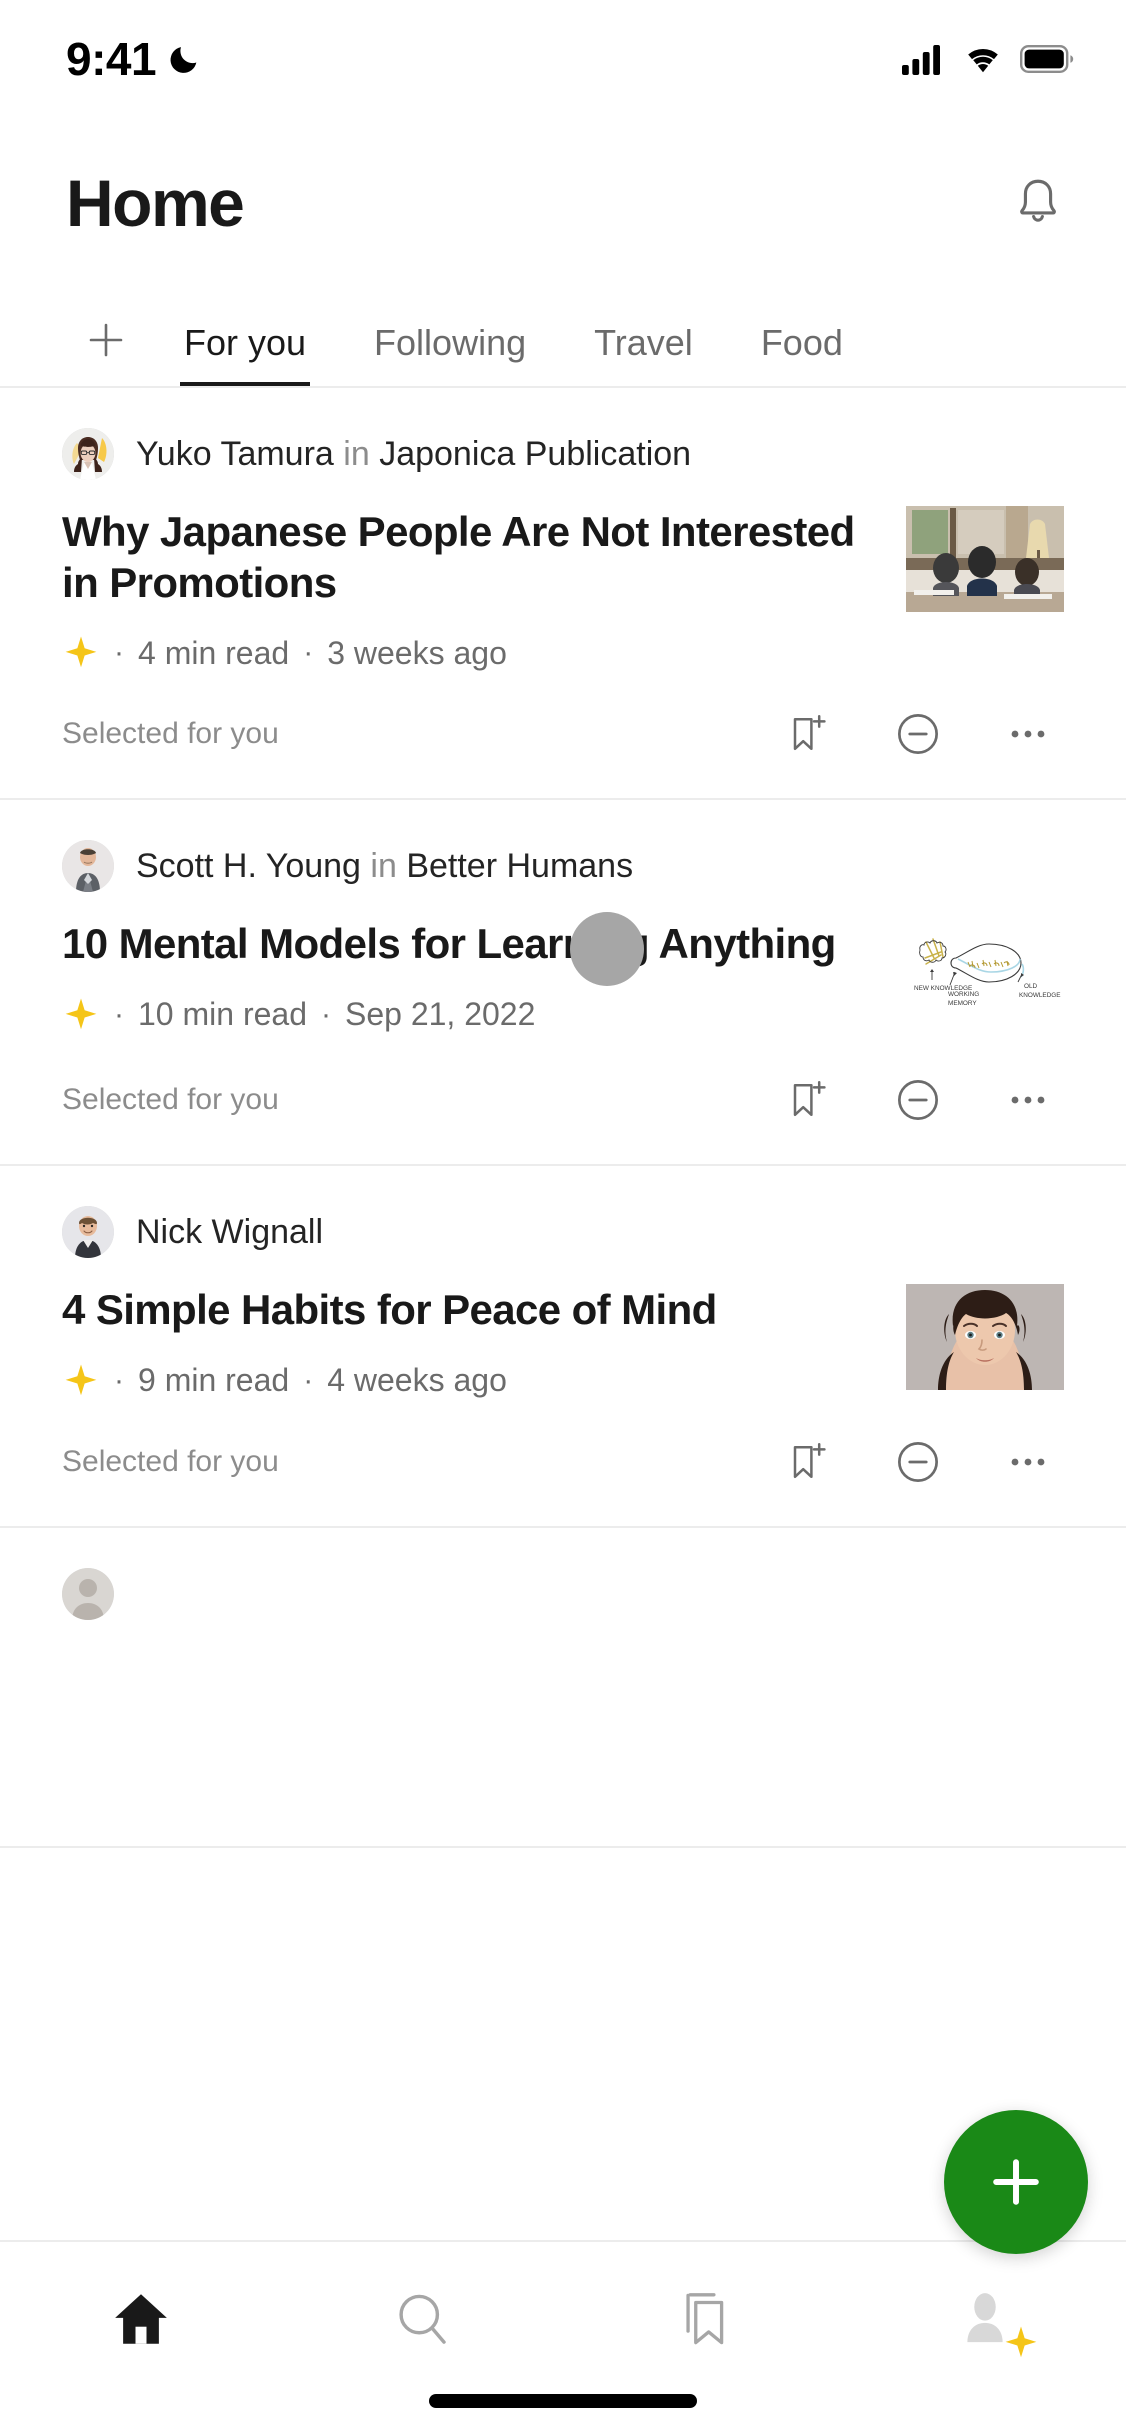  Describe the element at coordinates (134, 59) in the screenshot. I see `status-bar-left: 9:41` at that location.